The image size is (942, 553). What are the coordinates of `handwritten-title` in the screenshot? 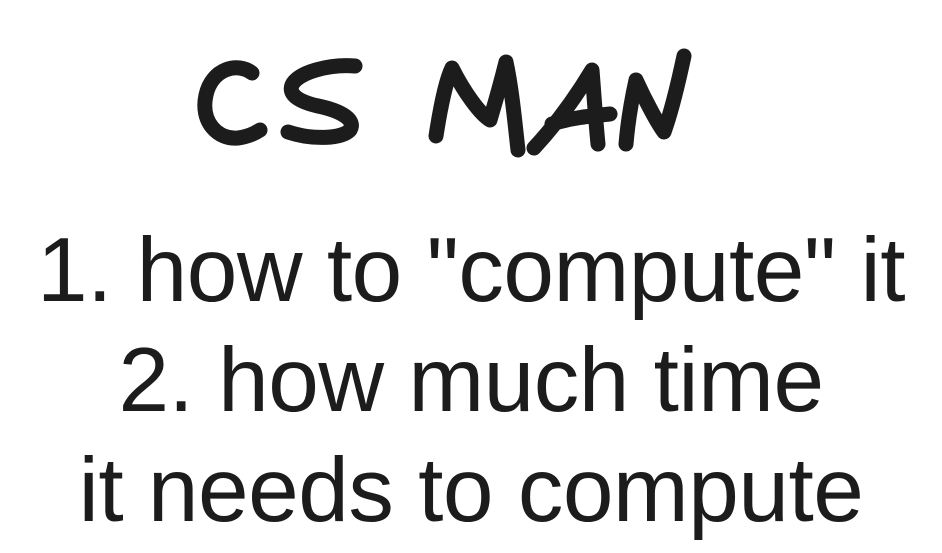 It's located at (444, 103).